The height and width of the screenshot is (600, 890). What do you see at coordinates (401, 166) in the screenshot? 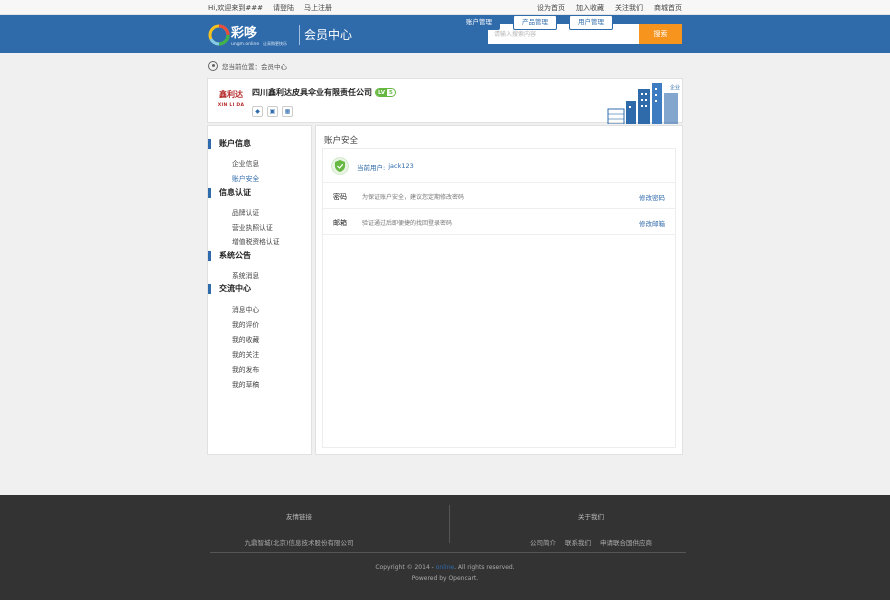
I see `current-user-value: jack123` at bounding box center [401, 166].